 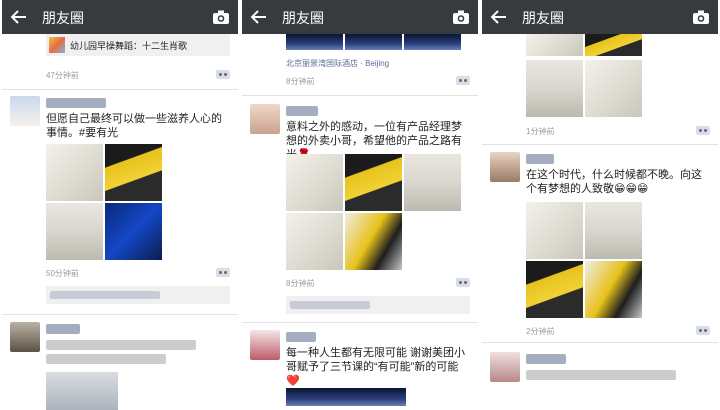 I want to click on feed-post: 北京丽景湾国际酒店 · Beijing 8分钟前, so click(x=360, y=65).